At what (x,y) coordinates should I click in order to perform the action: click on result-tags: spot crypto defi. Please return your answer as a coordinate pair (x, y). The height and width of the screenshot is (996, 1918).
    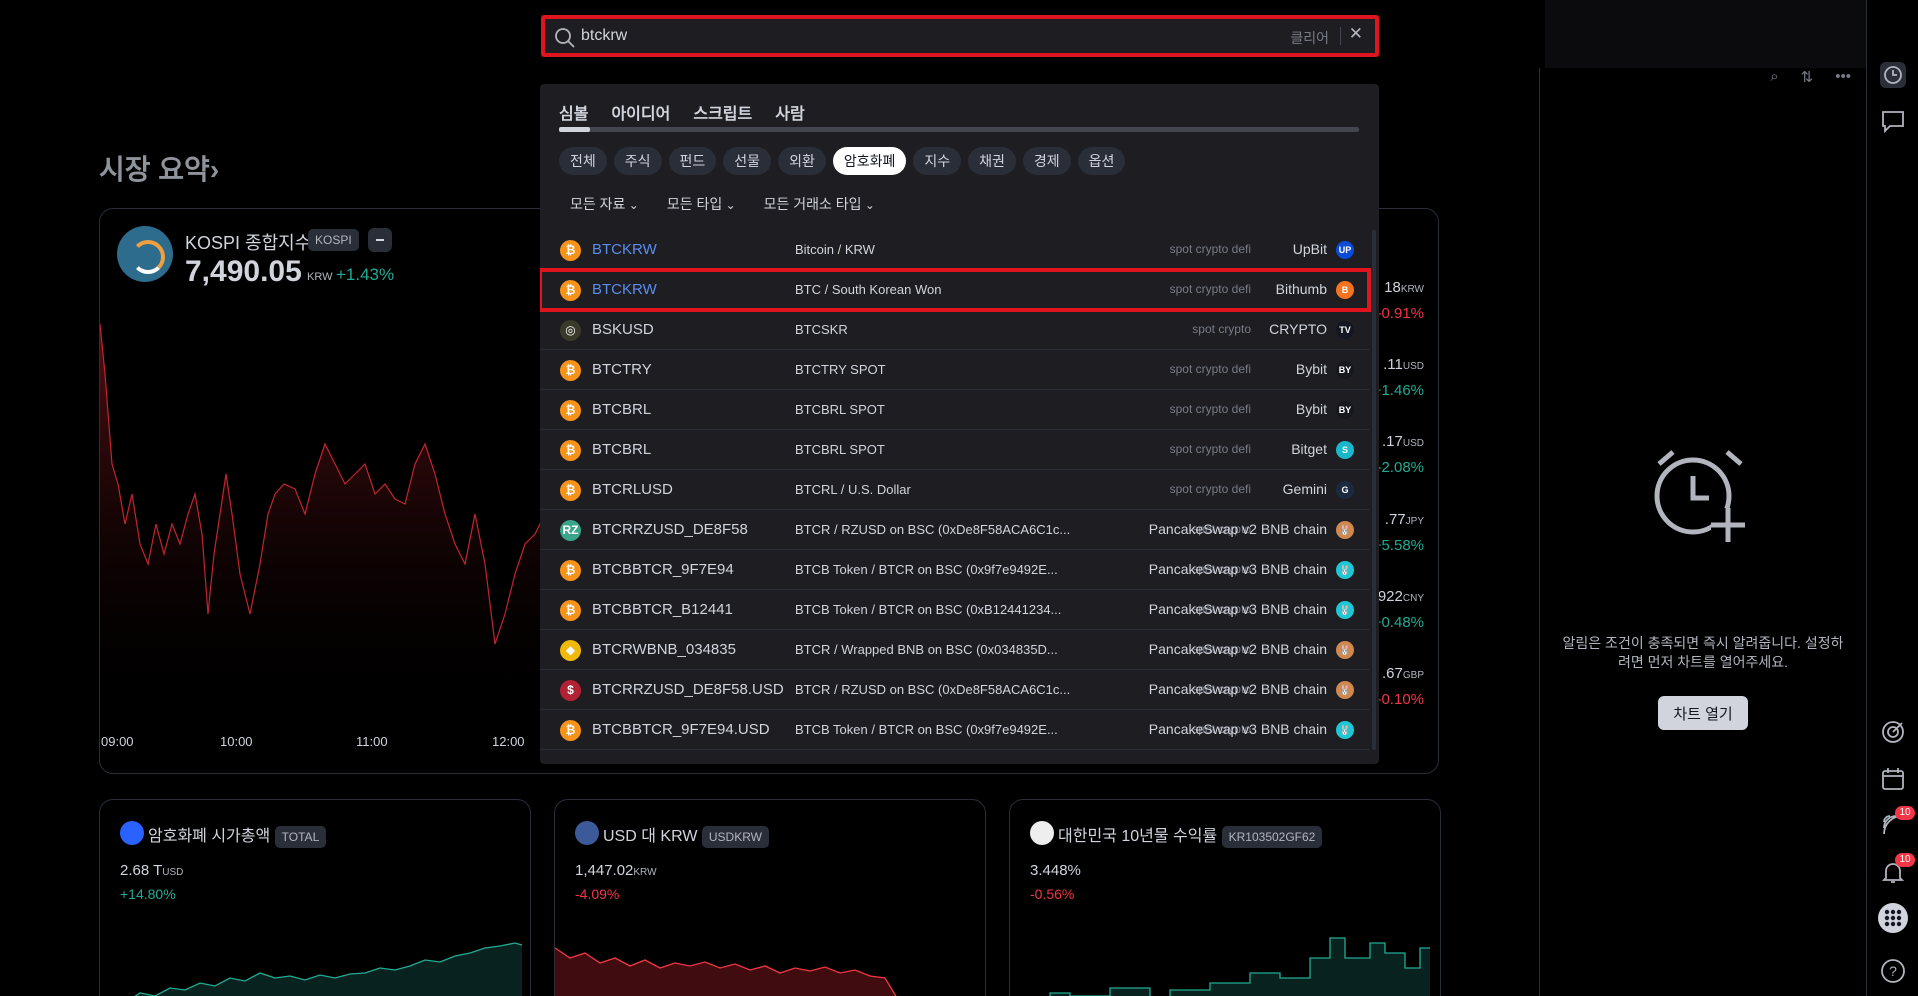
    Looking at the image, I should click on (1210, 369).